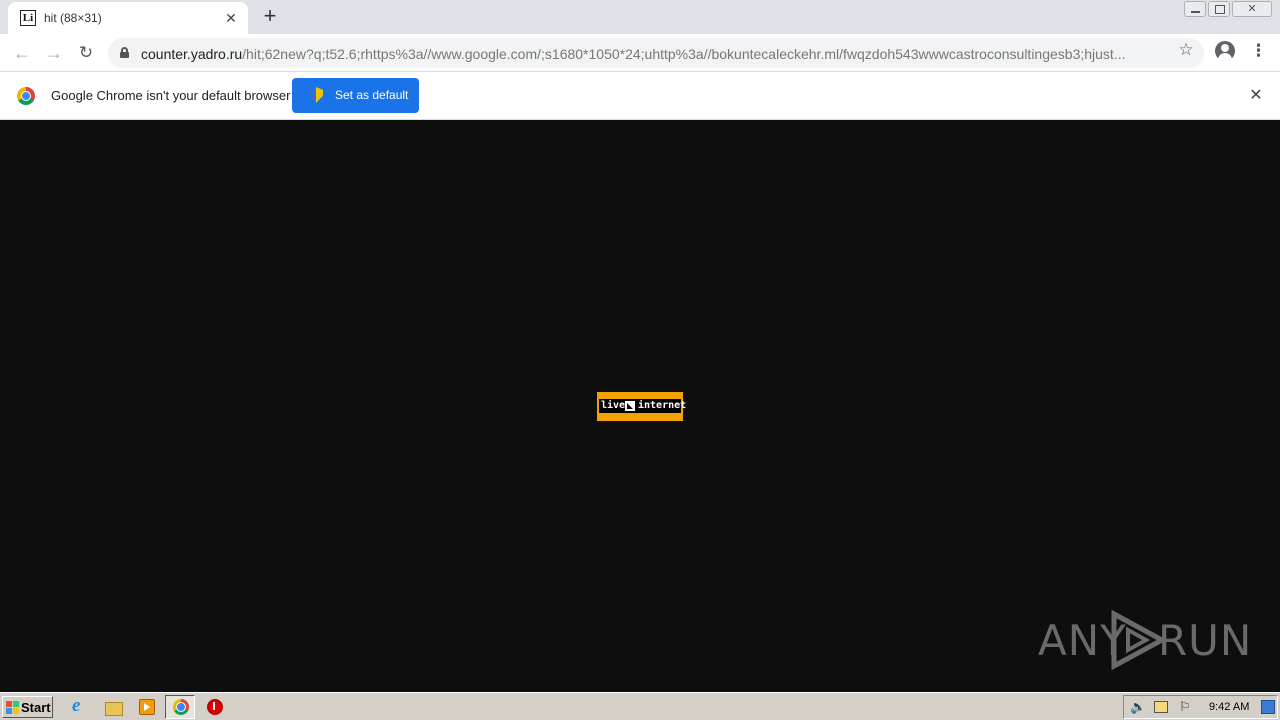 Image resolution: width=1280 pixels, height=720 pixels. What do you see at coordinates (231, 18) in the screenshot?
I see `tab-close-icon: ✕` at bounding box center [231, 18].